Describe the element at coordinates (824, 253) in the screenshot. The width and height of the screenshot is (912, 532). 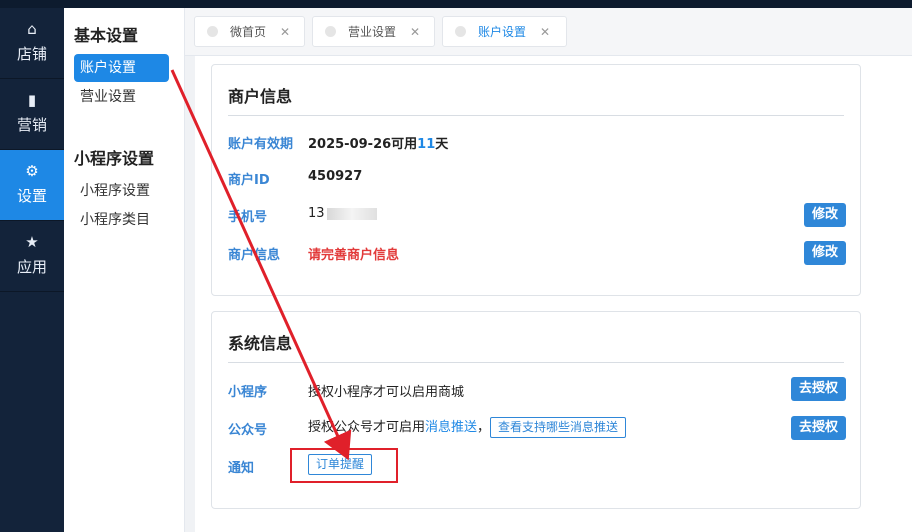
I see `edit-info-button: 修改` at that location.